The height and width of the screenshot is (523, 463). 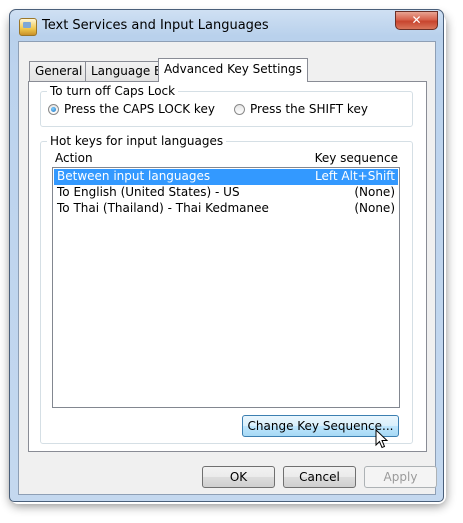 What do you see at coordinates (163, 208) in the screenshot?
I see `row-action: To Thai (Thailand) - Thai Kedmanee` at bounding box center [163, 208].